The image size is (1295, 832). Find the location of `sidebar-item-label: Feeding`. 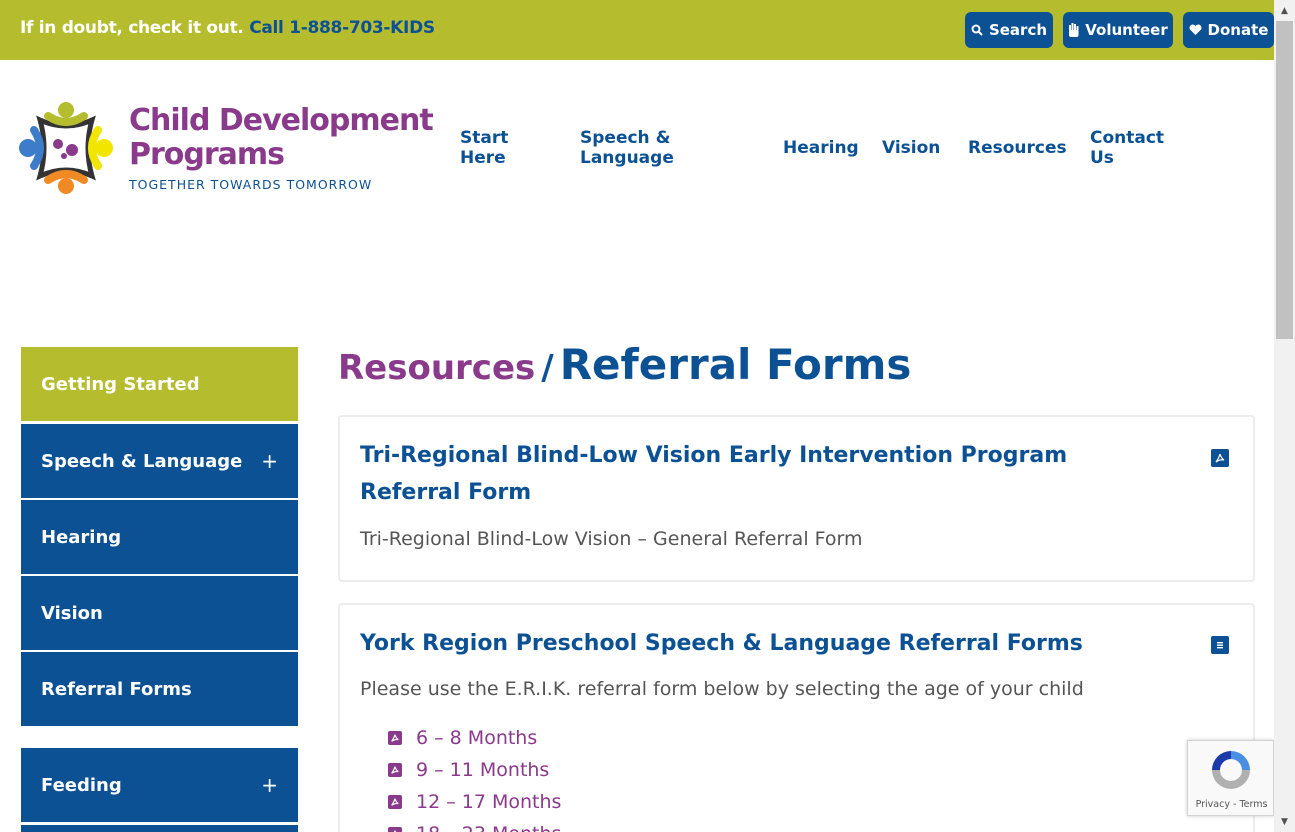

sidebar-item-label: Feeding is located at coordinates (81, 785).